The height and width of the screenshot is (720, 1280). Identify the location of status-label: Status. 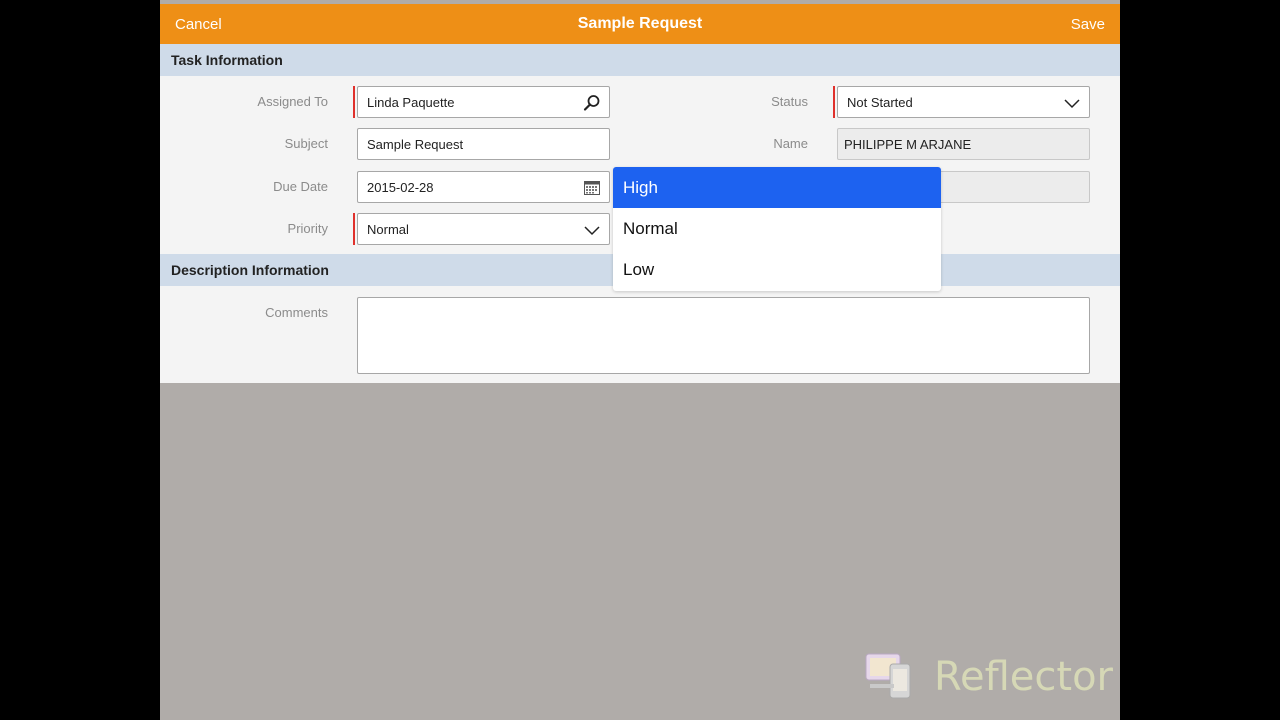
(789, 101).